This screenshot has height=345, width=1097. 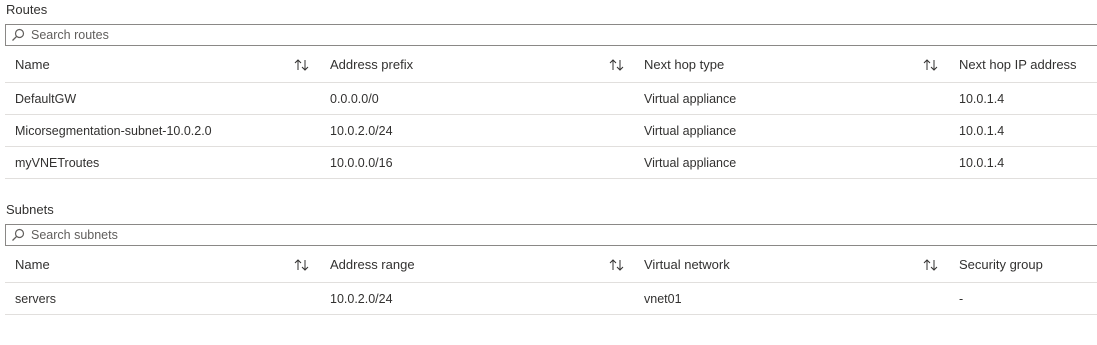 I want to click on column-header-next-hop-type: Next hop type, so click(x=684, y=64).